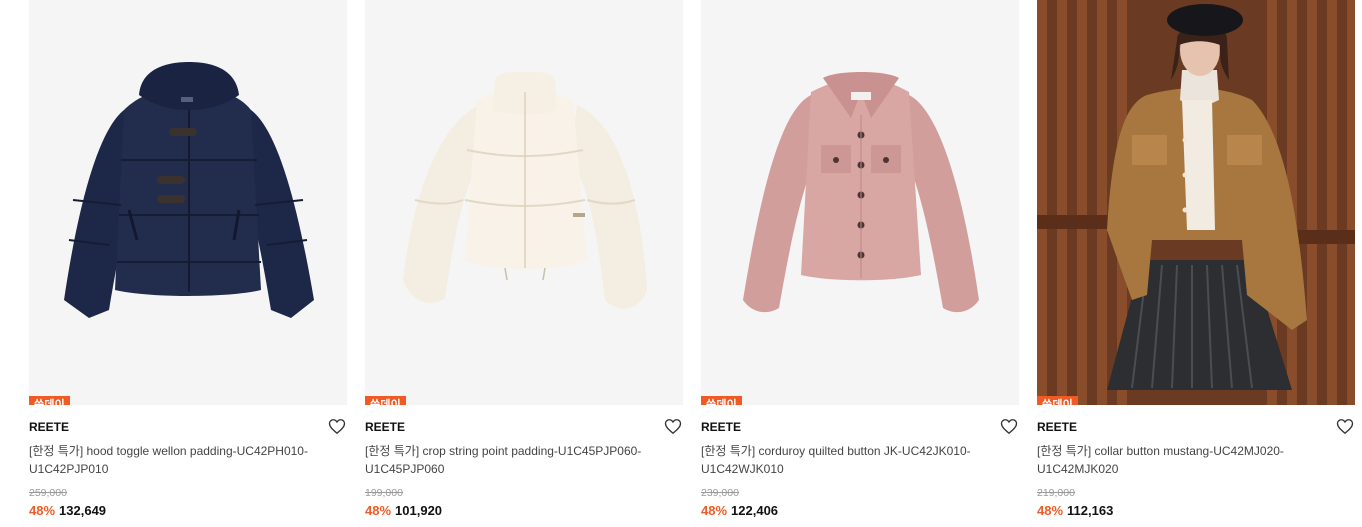  I want to click on original-price: 239,000, so click(720, 493).